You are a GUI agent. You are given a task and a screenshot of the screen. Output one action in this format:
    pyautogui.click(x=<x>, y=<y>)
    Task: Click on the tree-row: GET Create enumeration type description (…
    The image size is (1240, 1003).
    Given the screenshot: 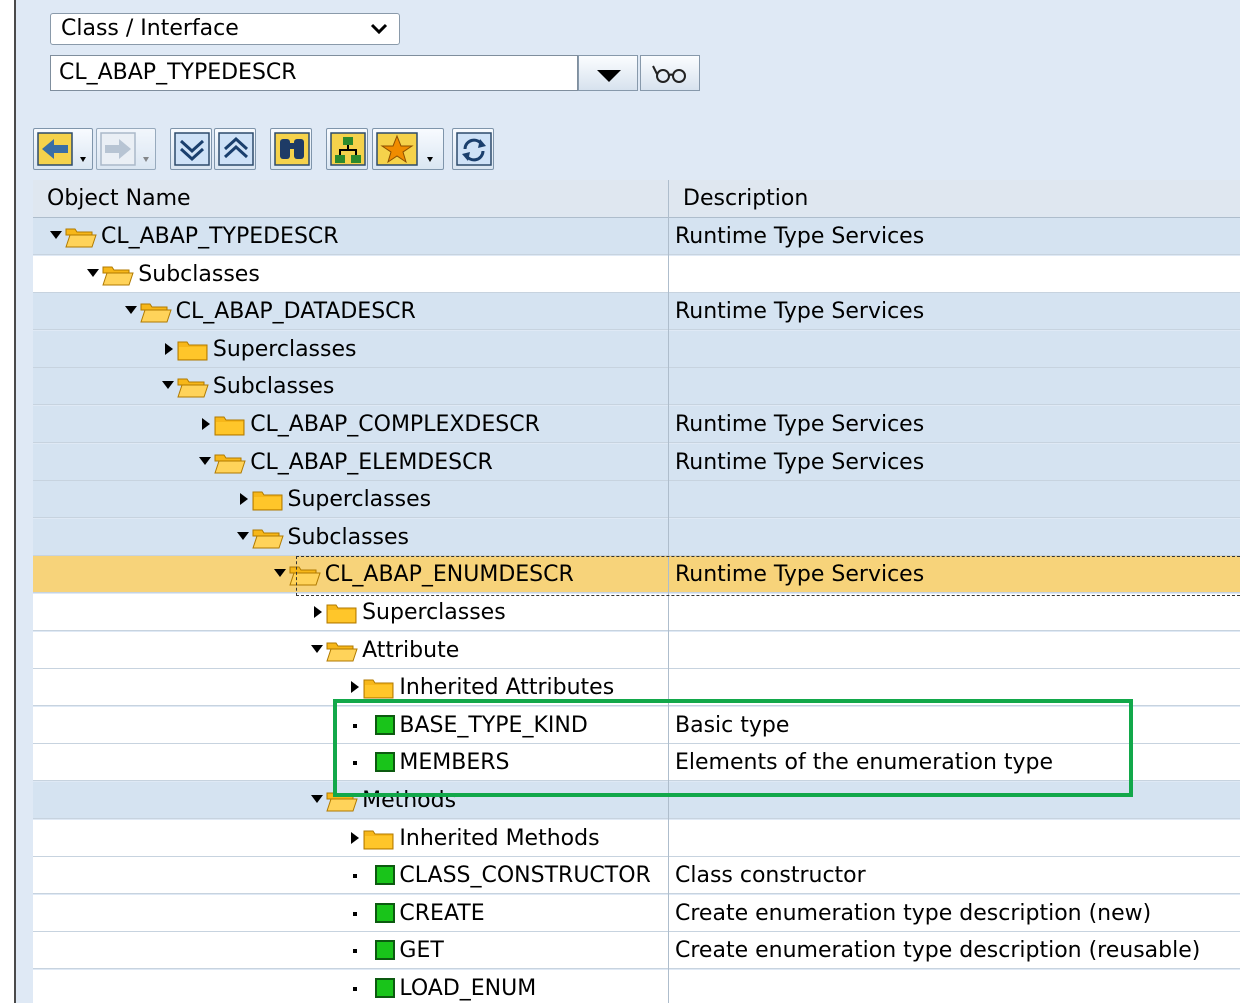 What is the action you would take?
    pyautogui.click(x=636, y=951)
    